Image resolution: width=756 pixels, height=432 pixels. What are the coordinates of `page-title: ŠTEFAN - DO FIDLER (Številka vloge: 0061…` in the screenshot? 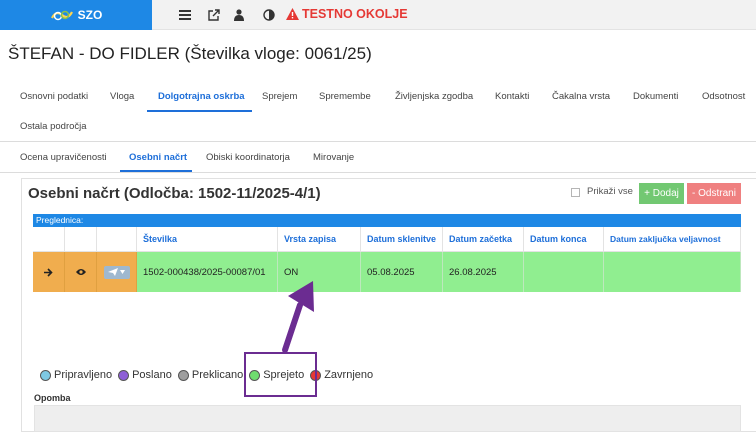 It's located at (190, 53).